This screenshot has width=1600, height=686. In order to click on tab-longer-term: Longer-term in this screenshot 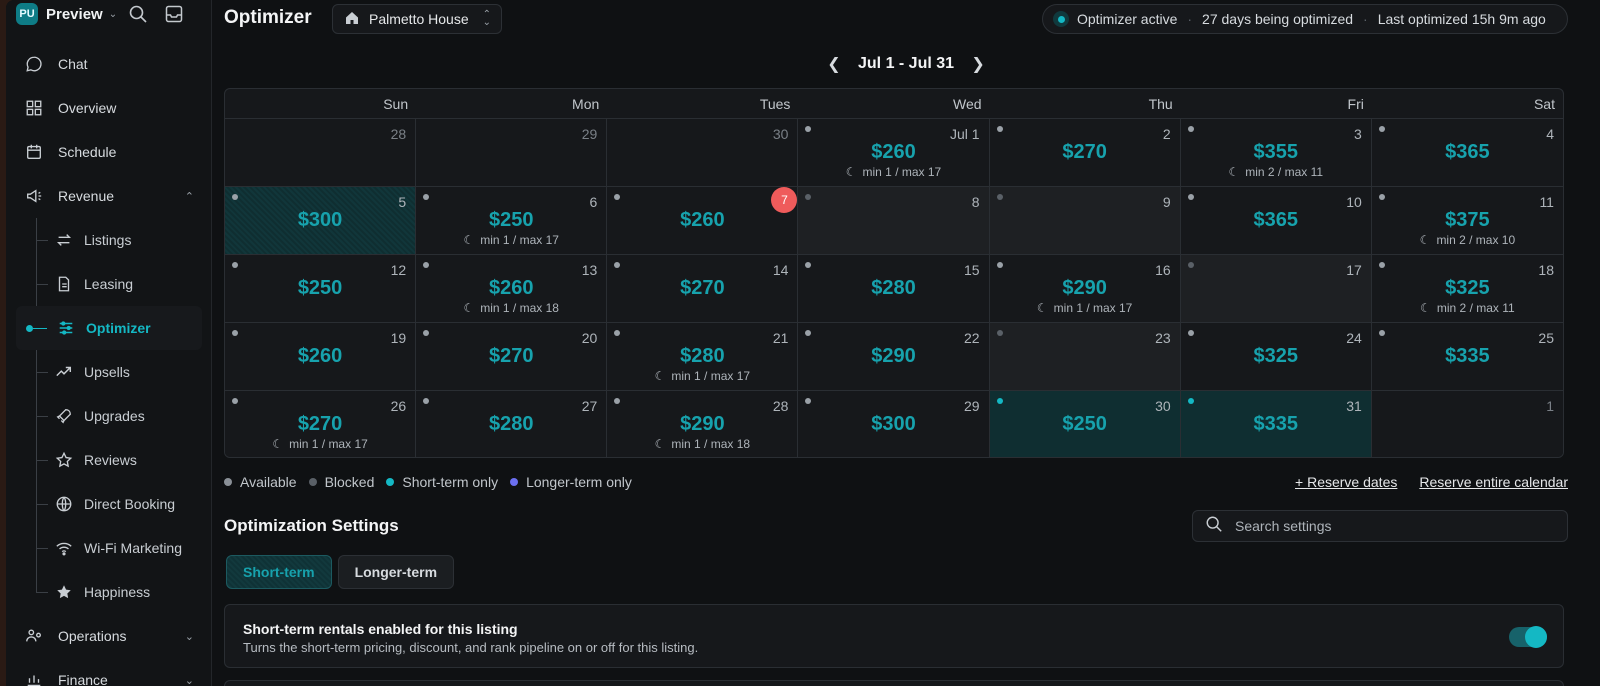, I will do `click(396, 572)`.